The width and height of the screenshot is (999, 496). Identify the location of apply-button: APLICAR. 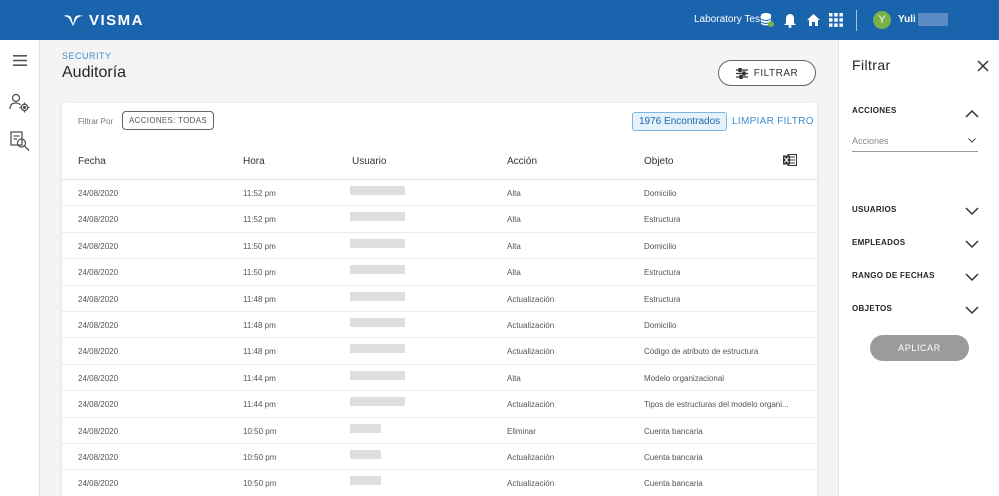
(919, 348).